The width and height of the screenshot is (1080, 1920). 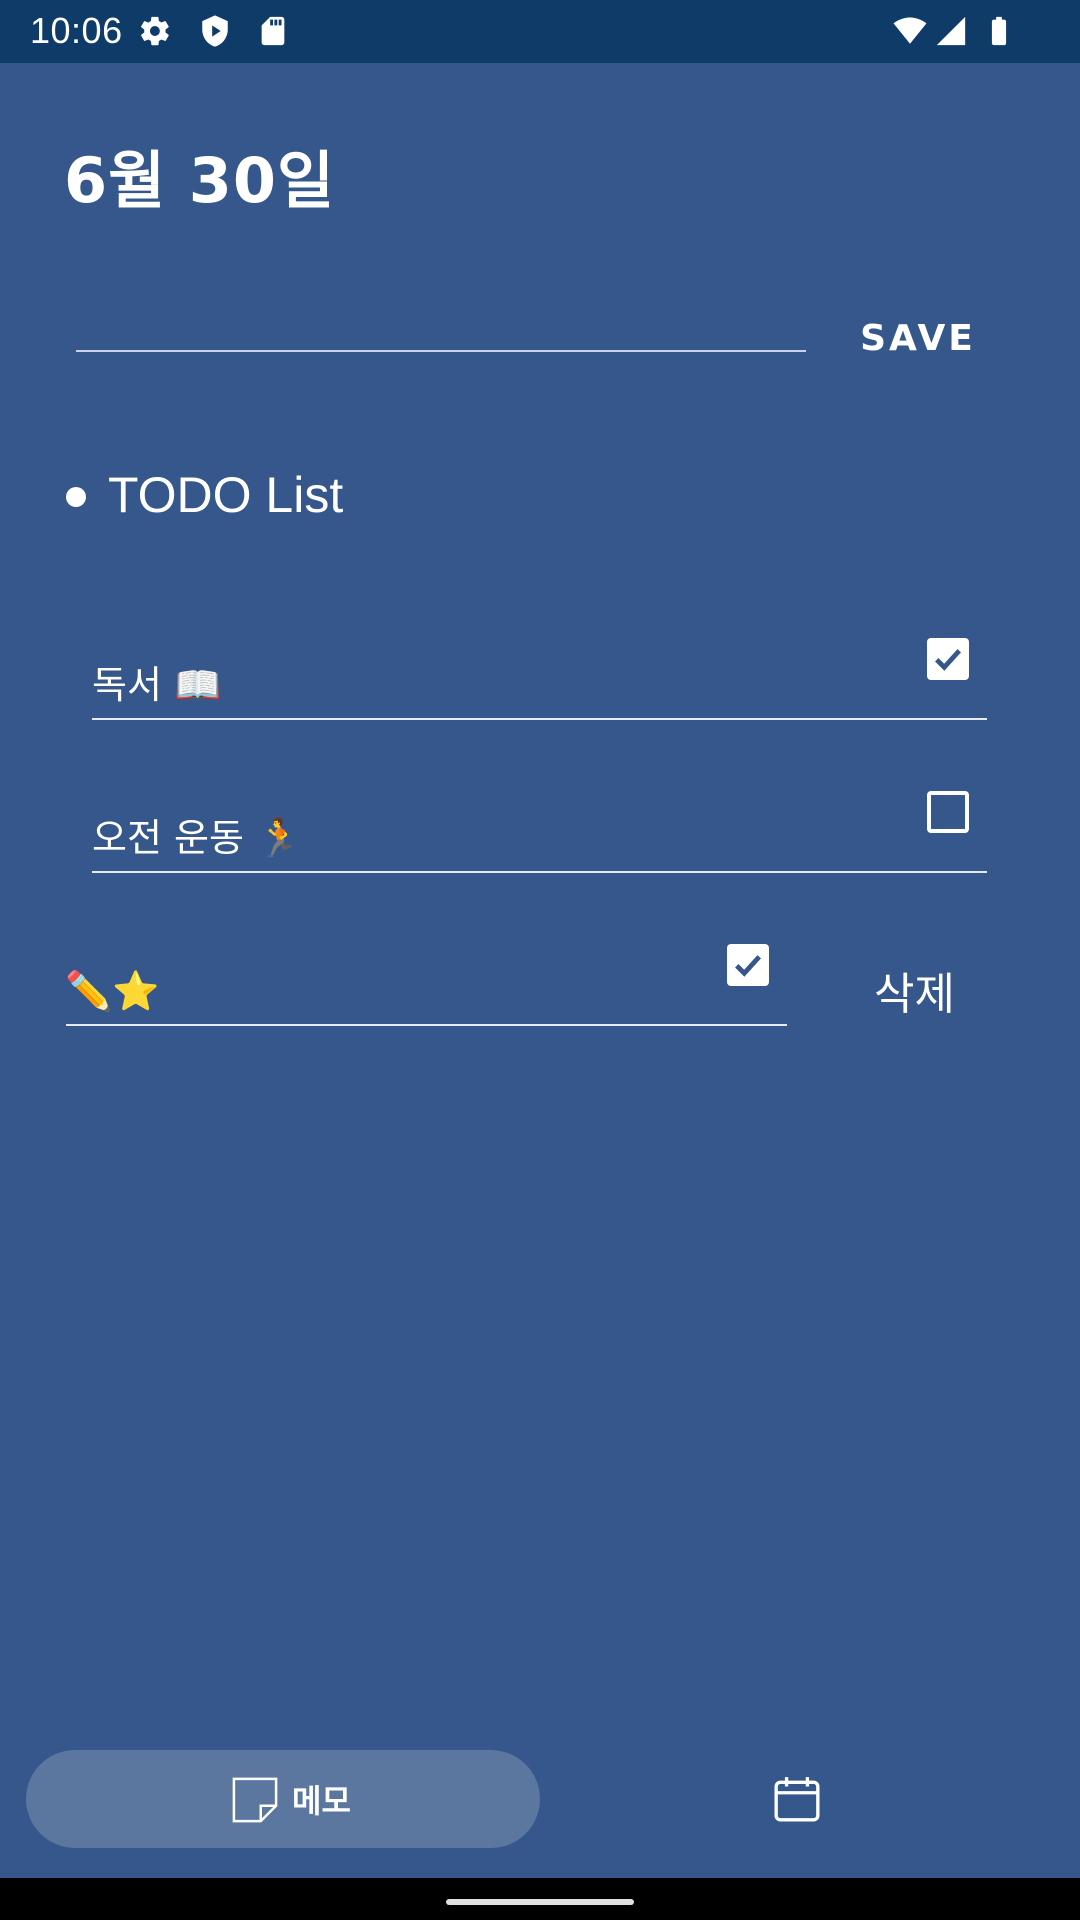 I want to click on todo-row: 오전 운동 🏃, so click(x=539, y=822).